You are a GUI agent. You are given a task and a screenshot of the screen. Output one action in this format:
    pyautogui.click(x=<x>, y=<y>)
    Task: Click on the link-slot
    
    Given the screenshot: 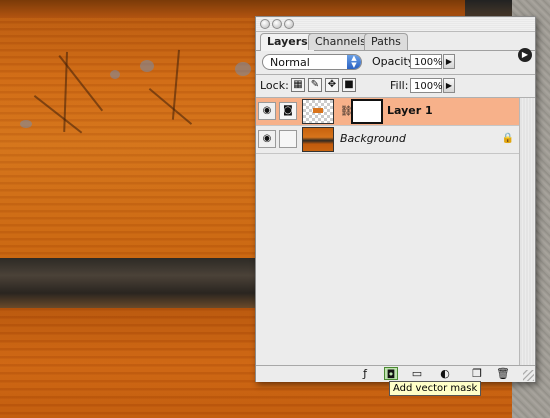 What is the action you would take?
    pyautogui.click(x=288, y=139)
    